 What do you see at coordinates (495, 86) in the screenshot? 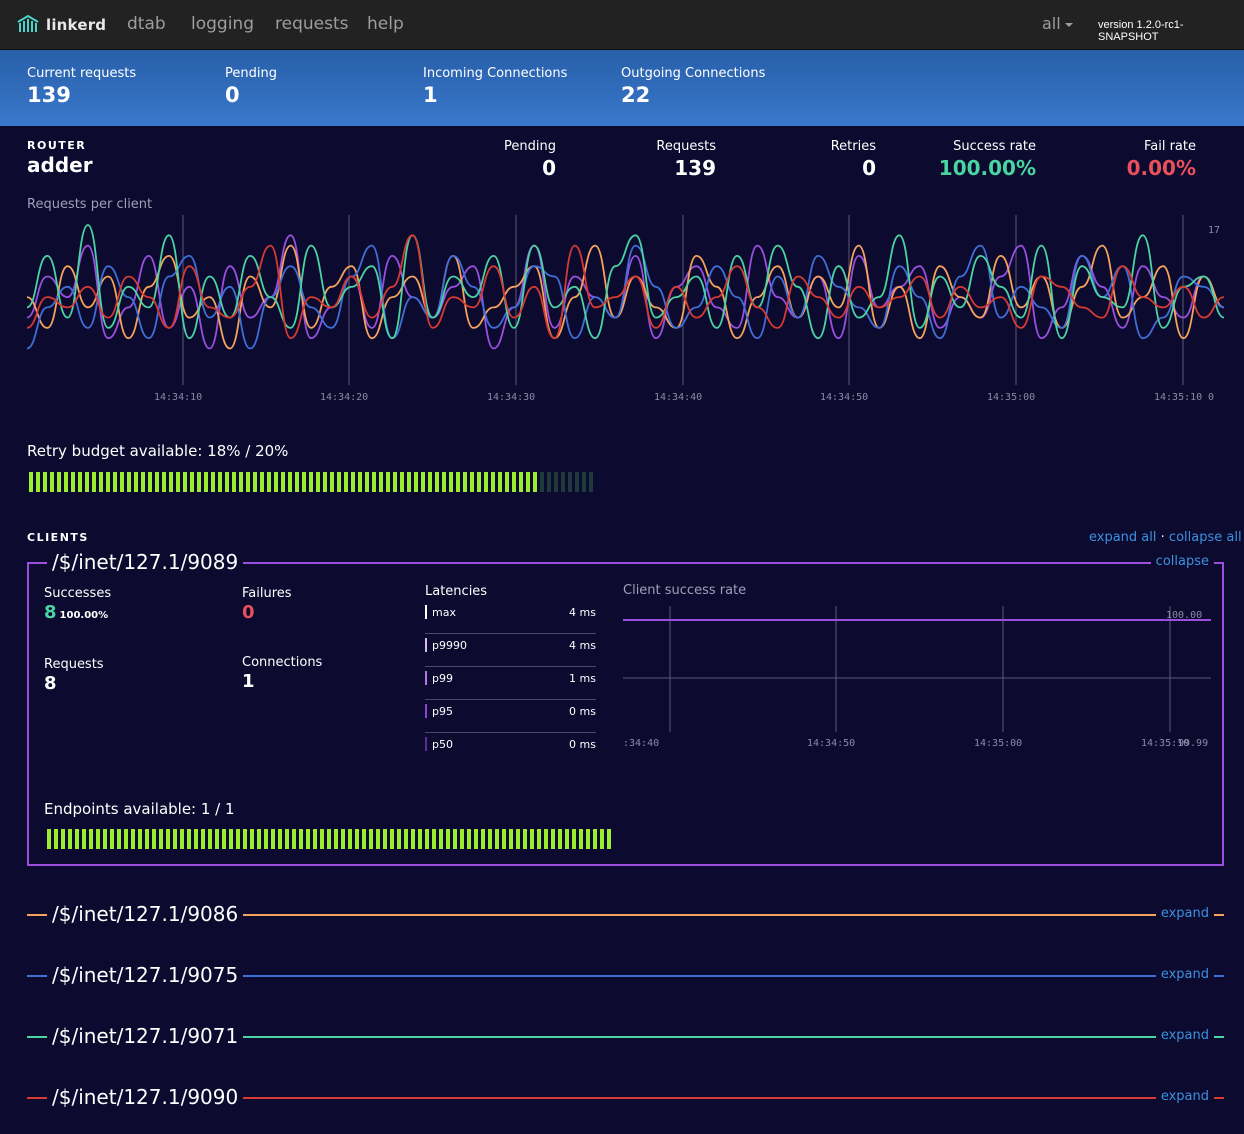
I see `summary-incoming-connections: Incoming Connections 1` at bounding box center [495, 86].